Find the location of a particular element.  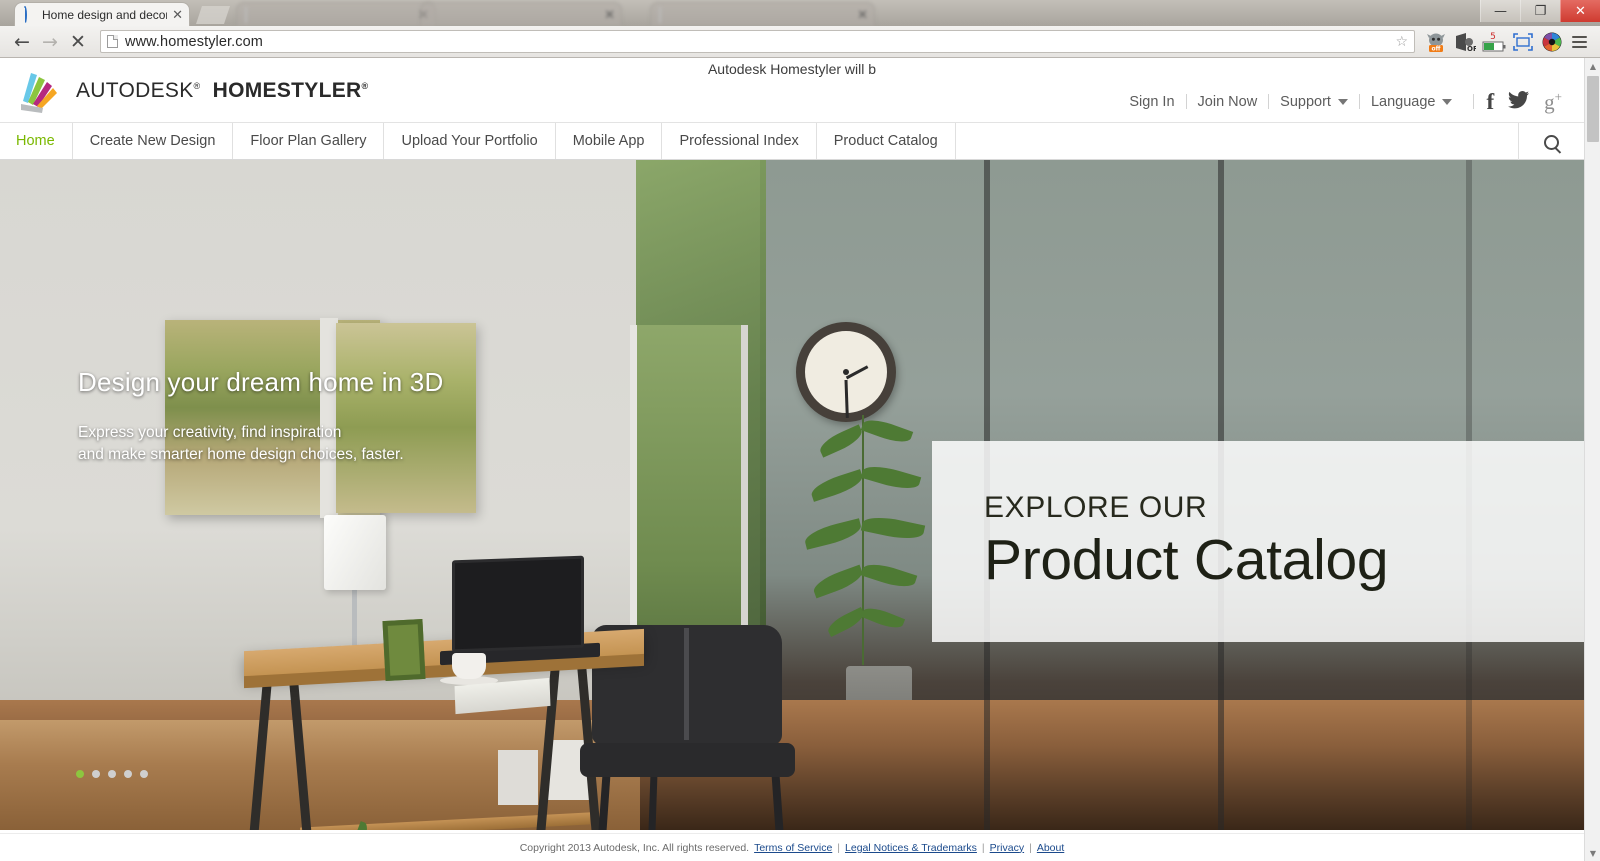

product-catalog-panel: EXPLORE OUR Product Catalog is located at coordinates (1258, 541).